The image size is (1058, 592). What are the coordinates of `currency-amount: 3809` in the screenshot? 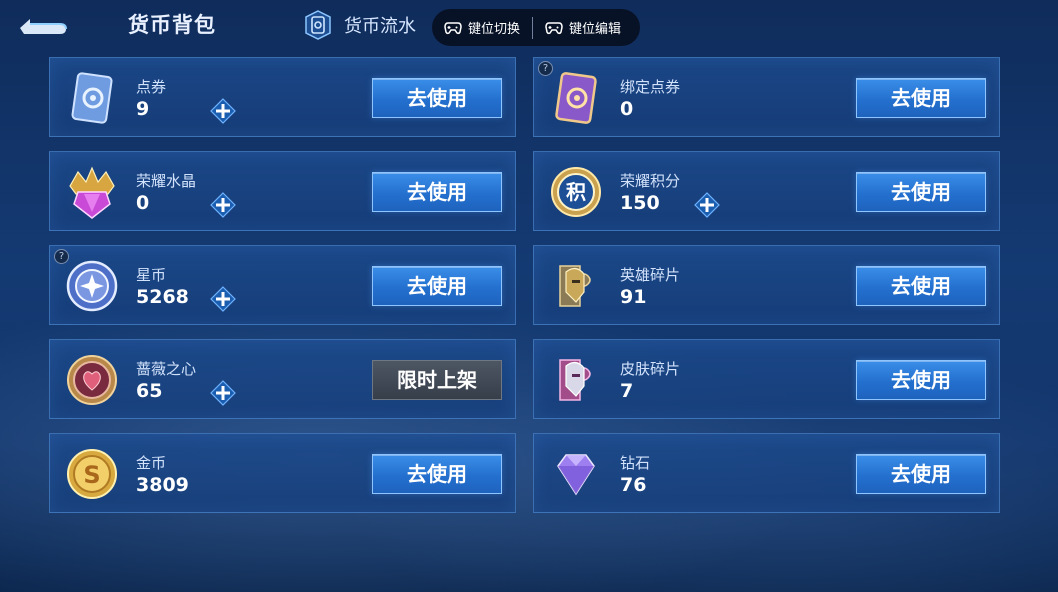 It's located at (162, 485).